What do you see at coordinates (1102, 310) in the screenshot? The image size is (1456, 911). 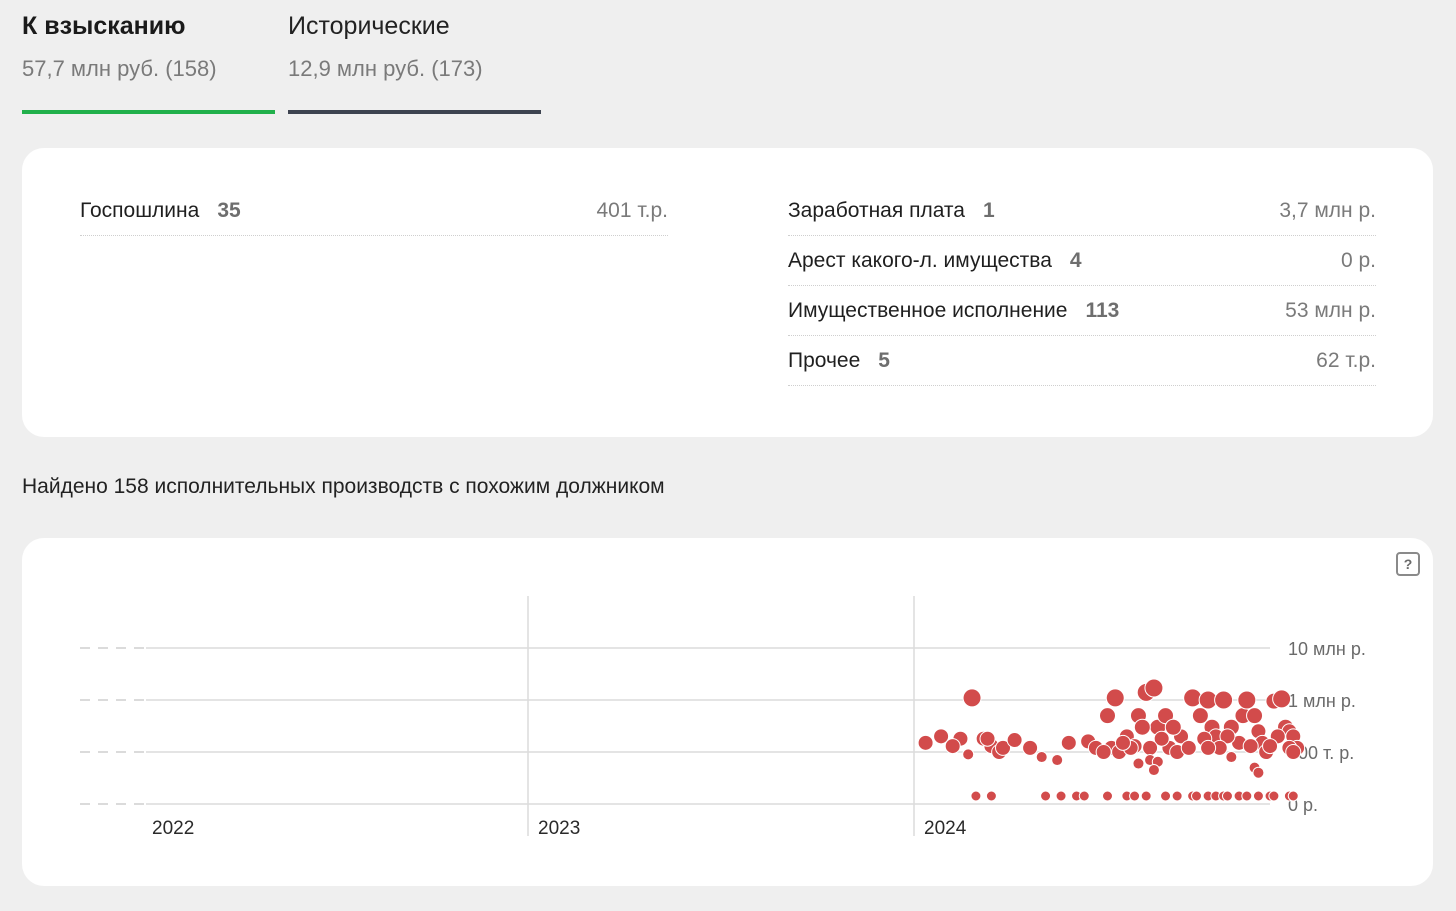 I see `row-count: 113` at bounding box center [1102, 310].